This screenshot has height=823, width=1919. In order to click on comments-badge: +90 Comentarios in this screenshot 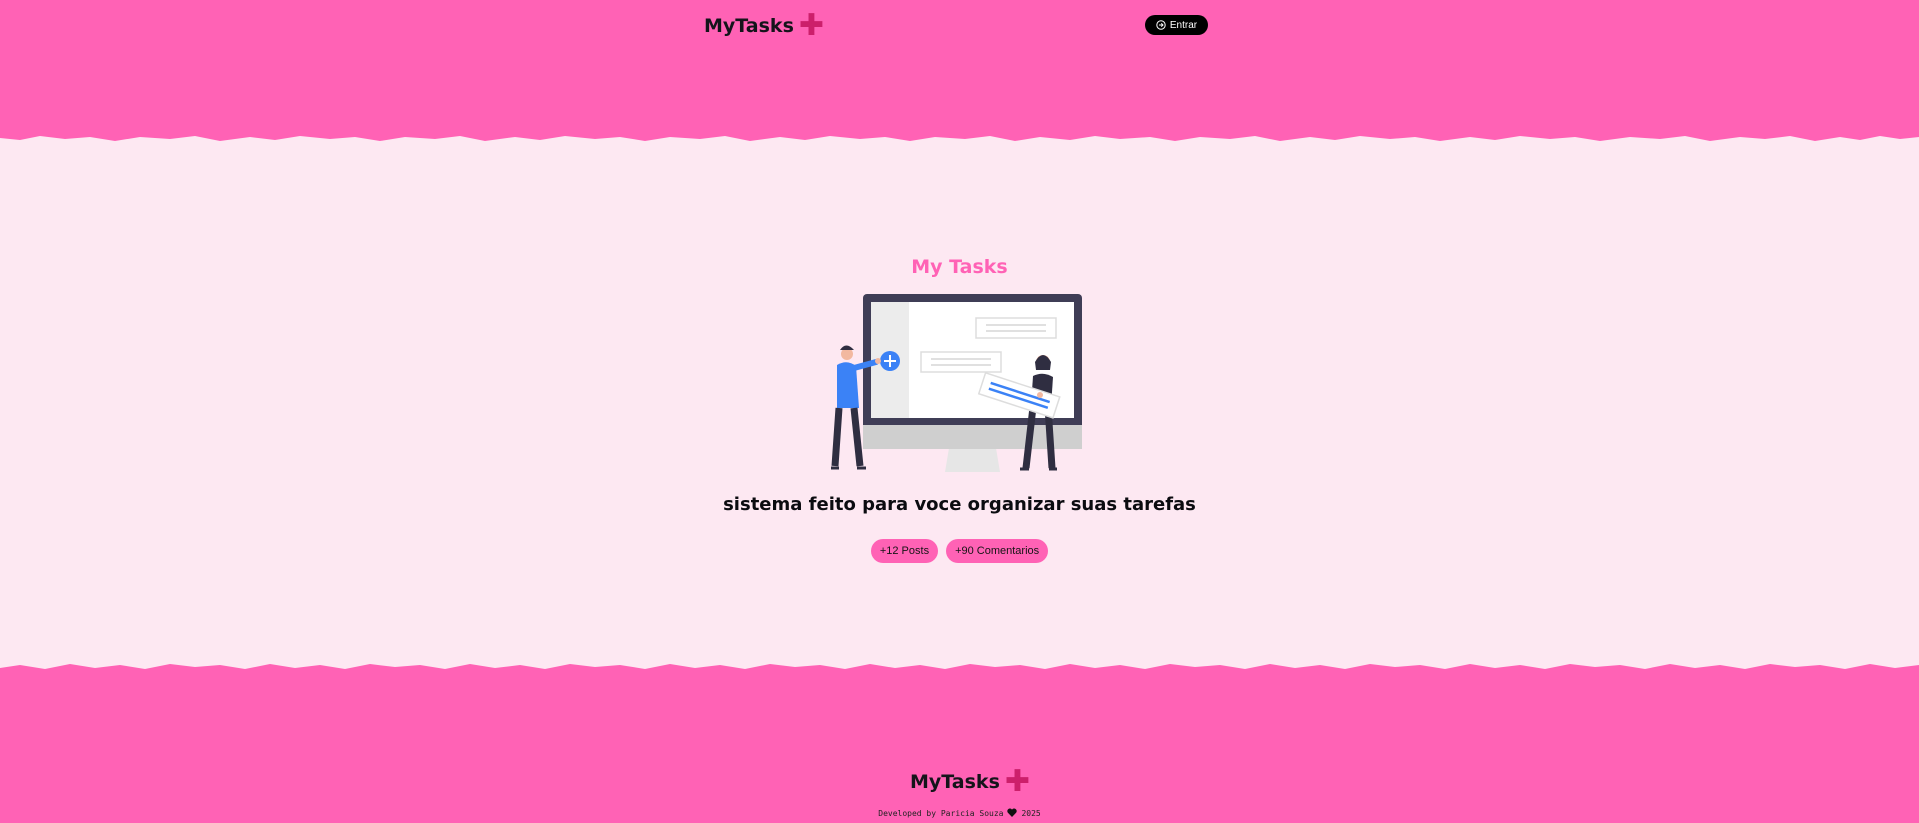, I will do `click(997, 551)`.